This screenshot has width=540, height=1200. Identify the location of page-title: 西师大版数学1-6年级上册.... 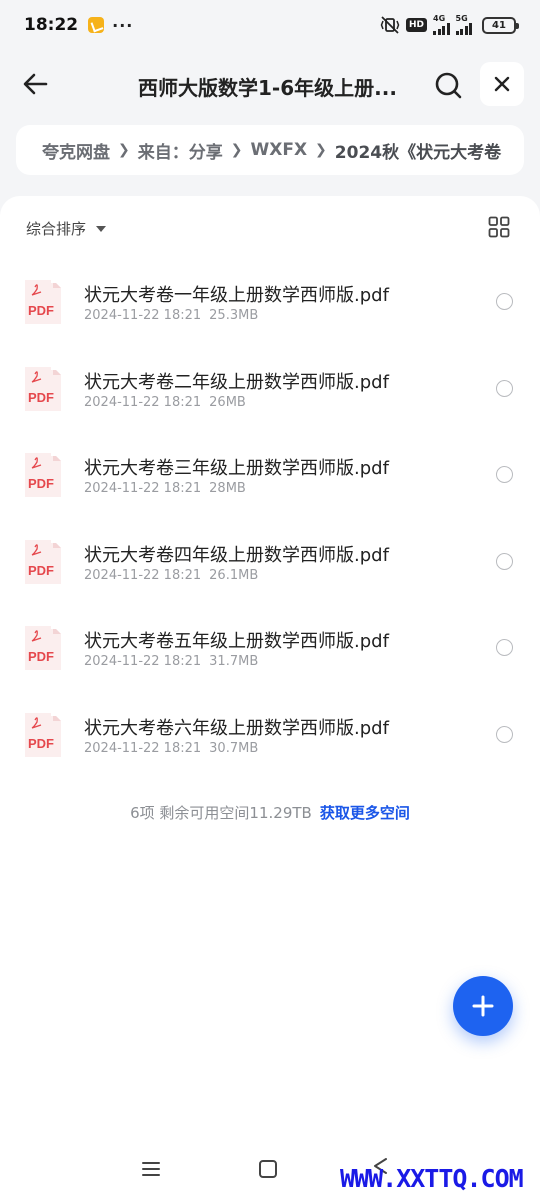
(267, 88).